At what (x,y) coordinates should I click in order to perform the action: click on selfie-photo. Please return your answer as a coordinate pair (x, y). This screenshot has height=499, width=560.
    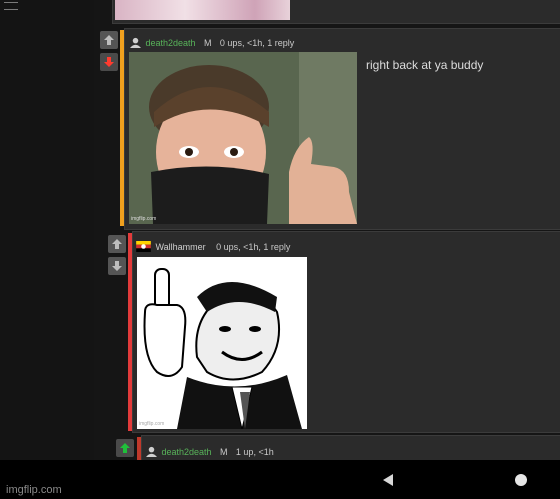
    Looking at the image, I should click on (243, 138).